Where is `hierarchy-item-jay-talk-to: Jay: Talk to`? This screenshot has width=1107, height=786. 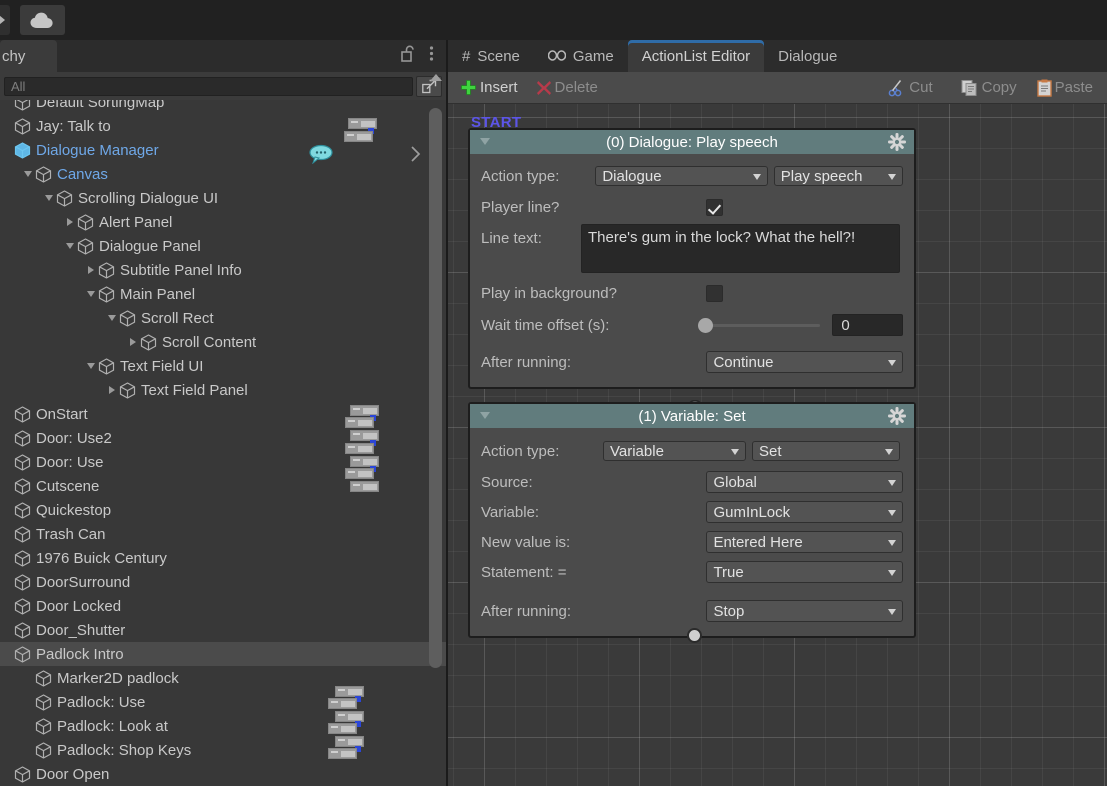
hierarchy-item-jay-talk-to: Jay: Talk to is located at coordinates (223, 126).